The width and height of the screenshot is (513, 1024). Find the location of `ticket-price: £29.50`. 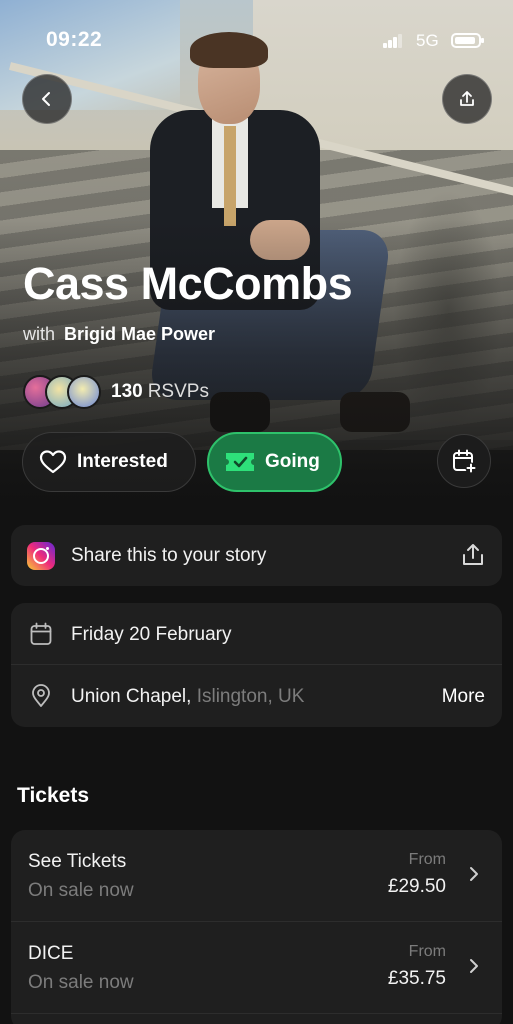

ticket-price: £29.50 is located at coordinates (416, 886).